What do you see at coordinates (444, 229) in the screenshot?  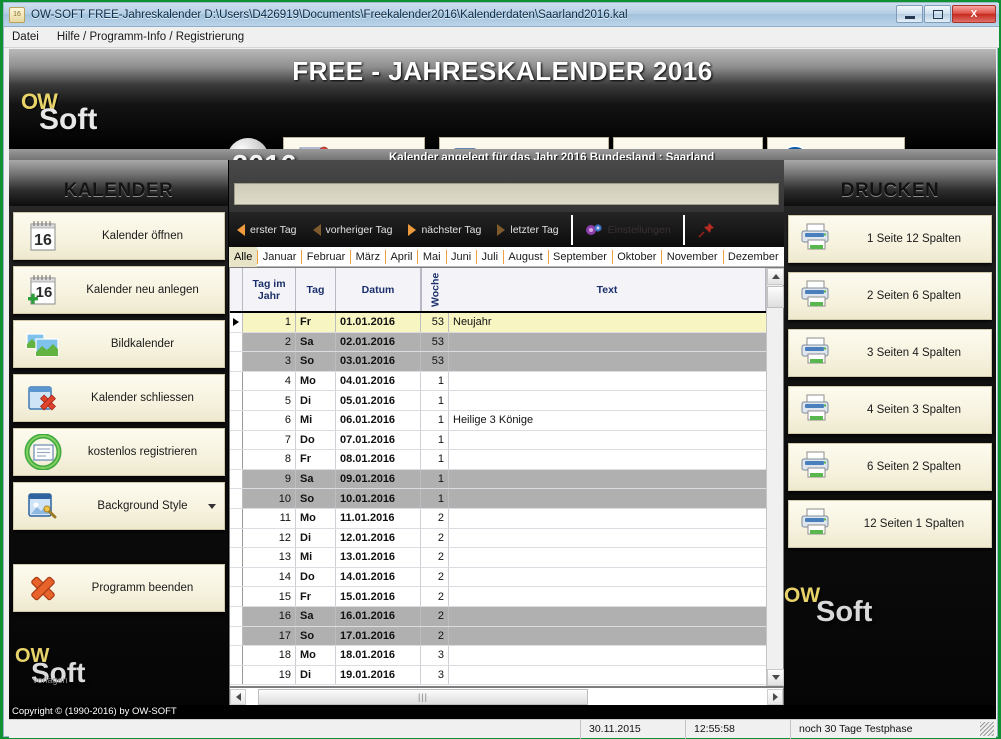 I see `next-day-button: nächster Tag` at bounding box center [444, 229].